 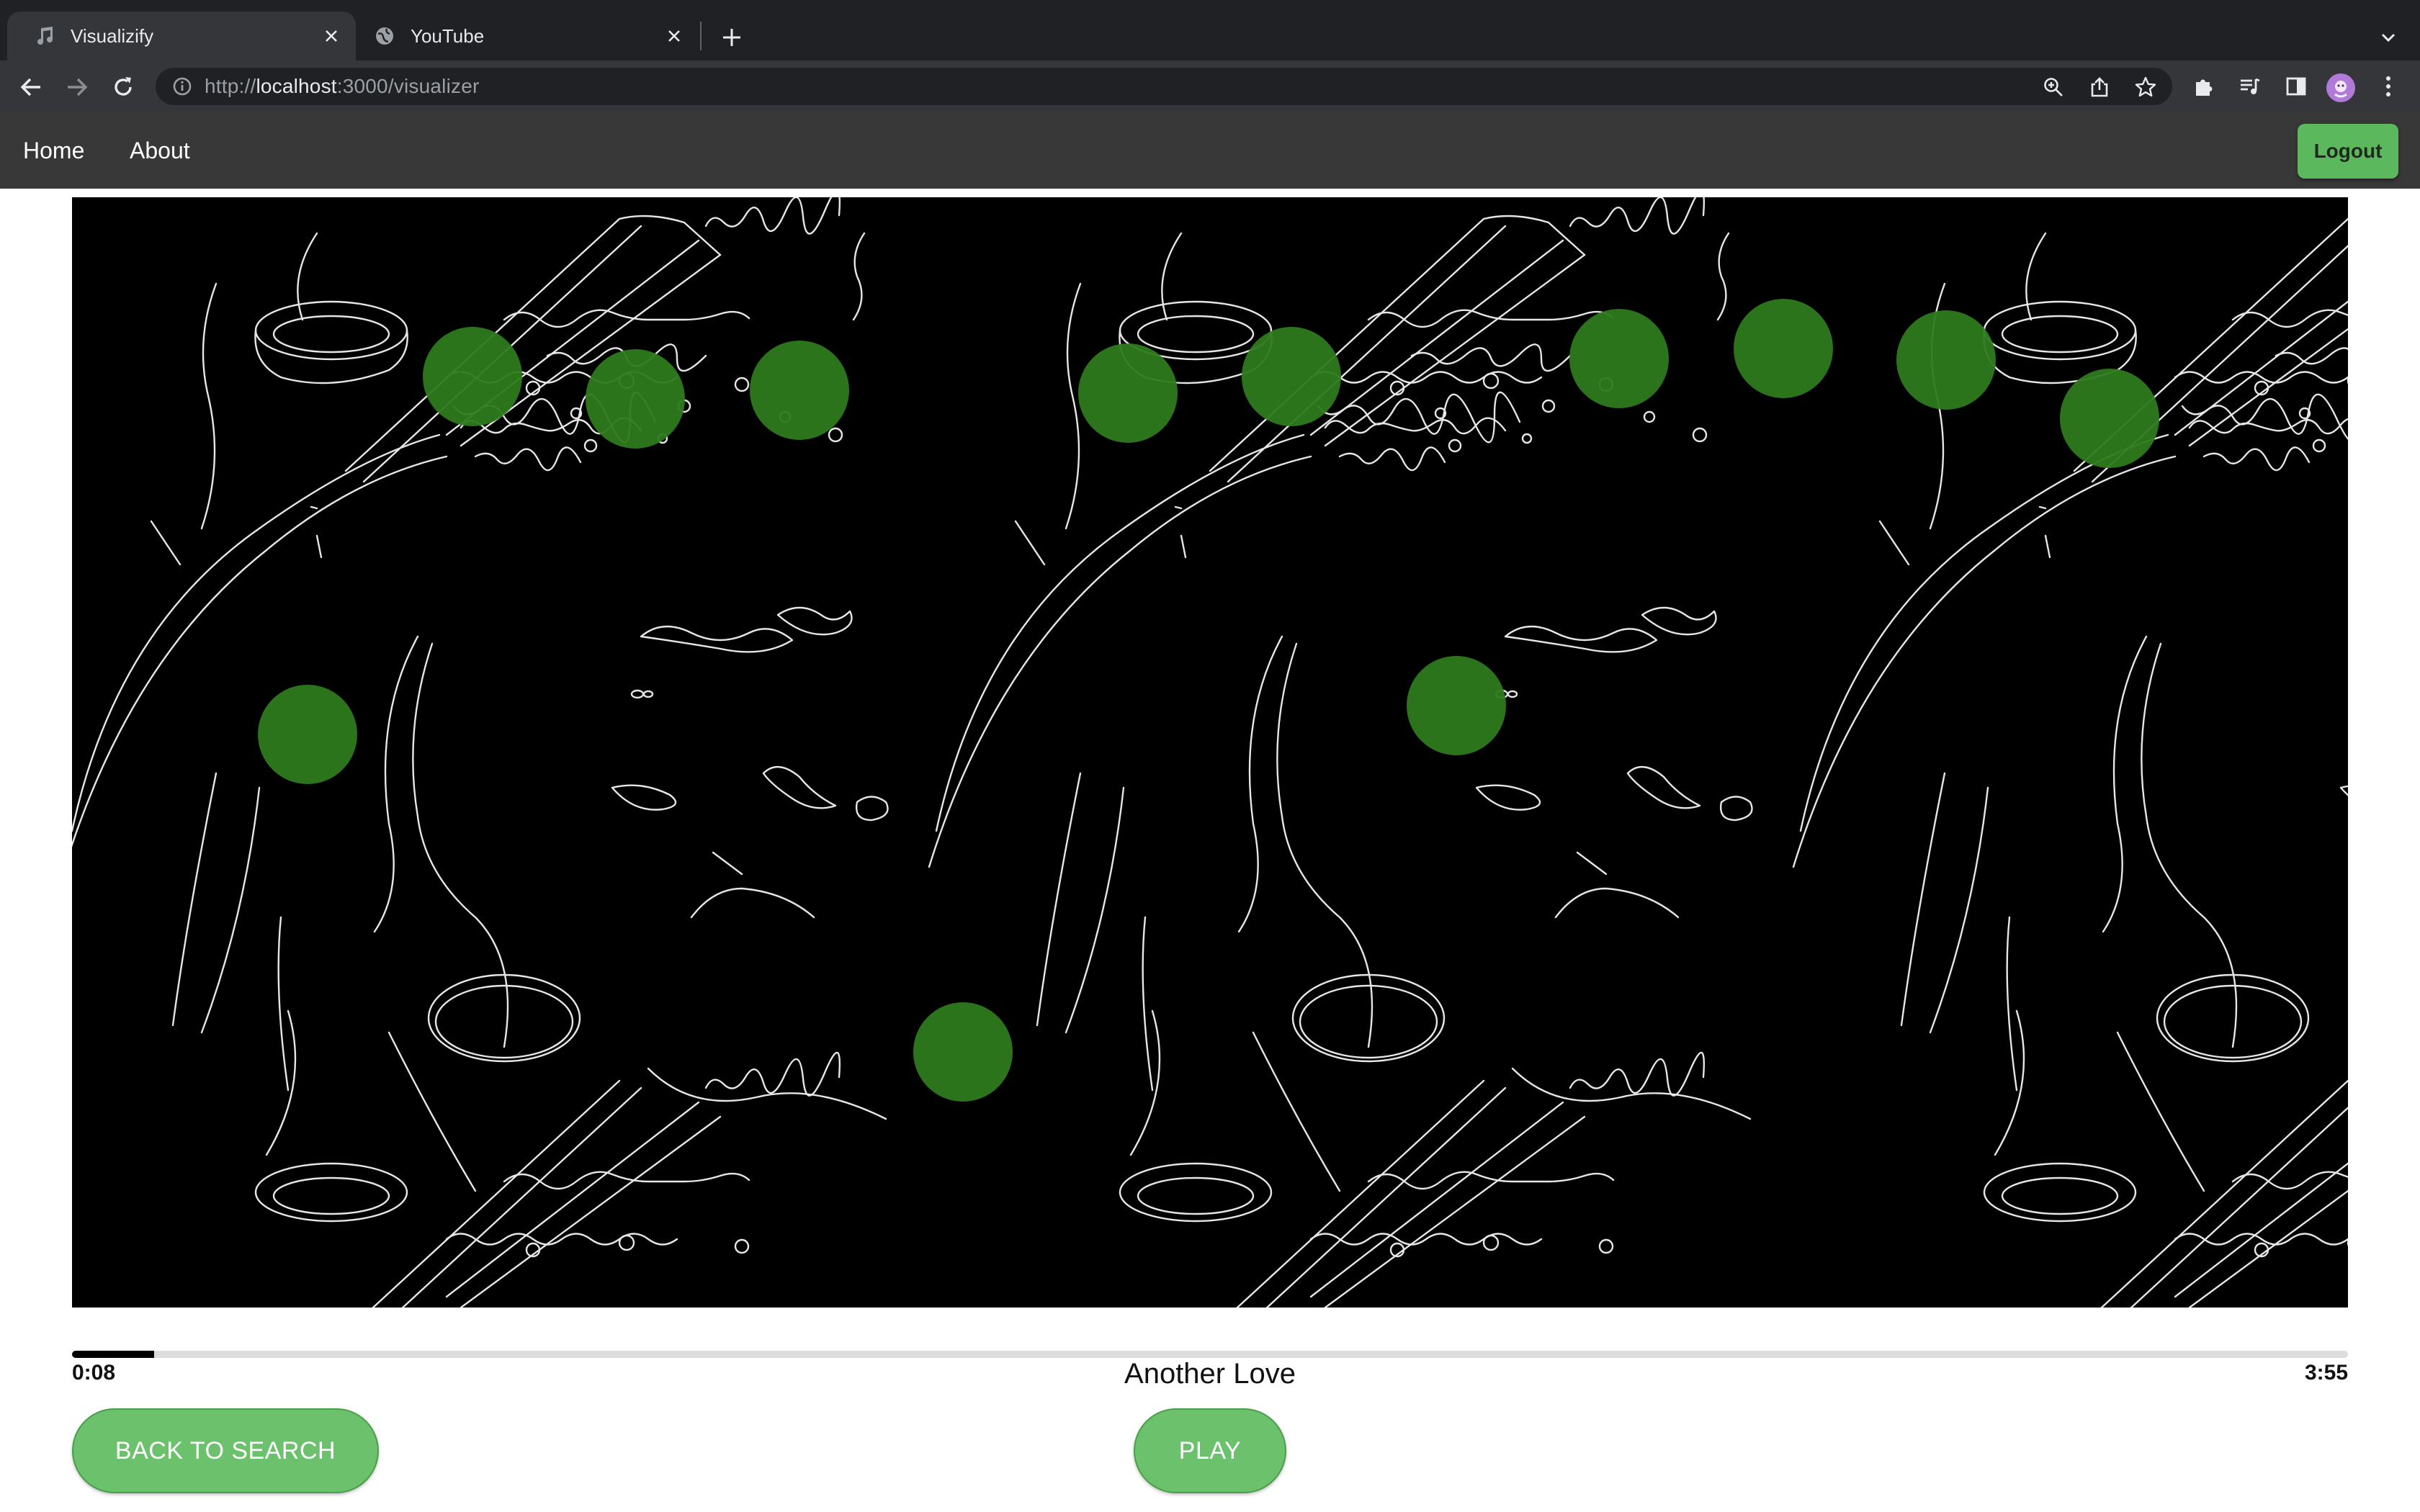 I want to click on address-bar: http://localhost:3000/visualizer, so click(x=1164, y=86).